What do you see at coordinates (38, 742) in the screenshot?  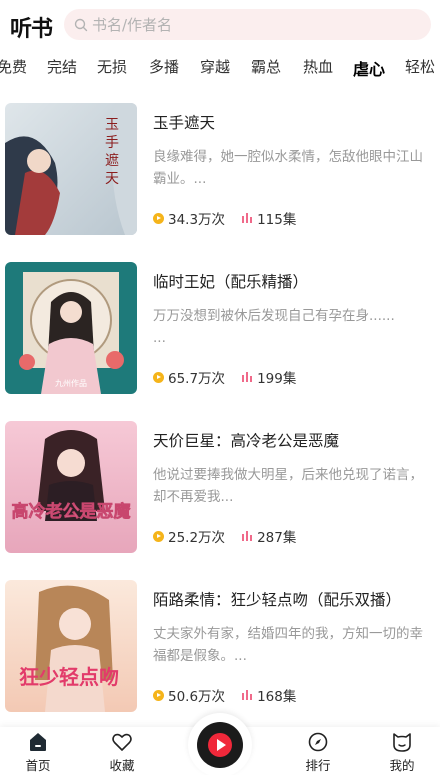 I see `home-icon` at bounding box center [38, 742].